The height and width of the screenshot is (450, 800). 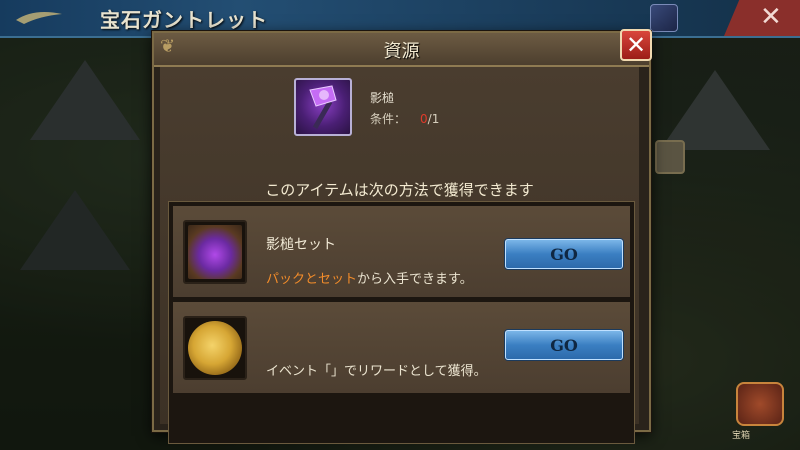 What do you see at coordinates (401, 347) in the screenshot?
I see `source-row: イベント「」でリワードとして獲得。 GO` at bounding box center [401, 347].